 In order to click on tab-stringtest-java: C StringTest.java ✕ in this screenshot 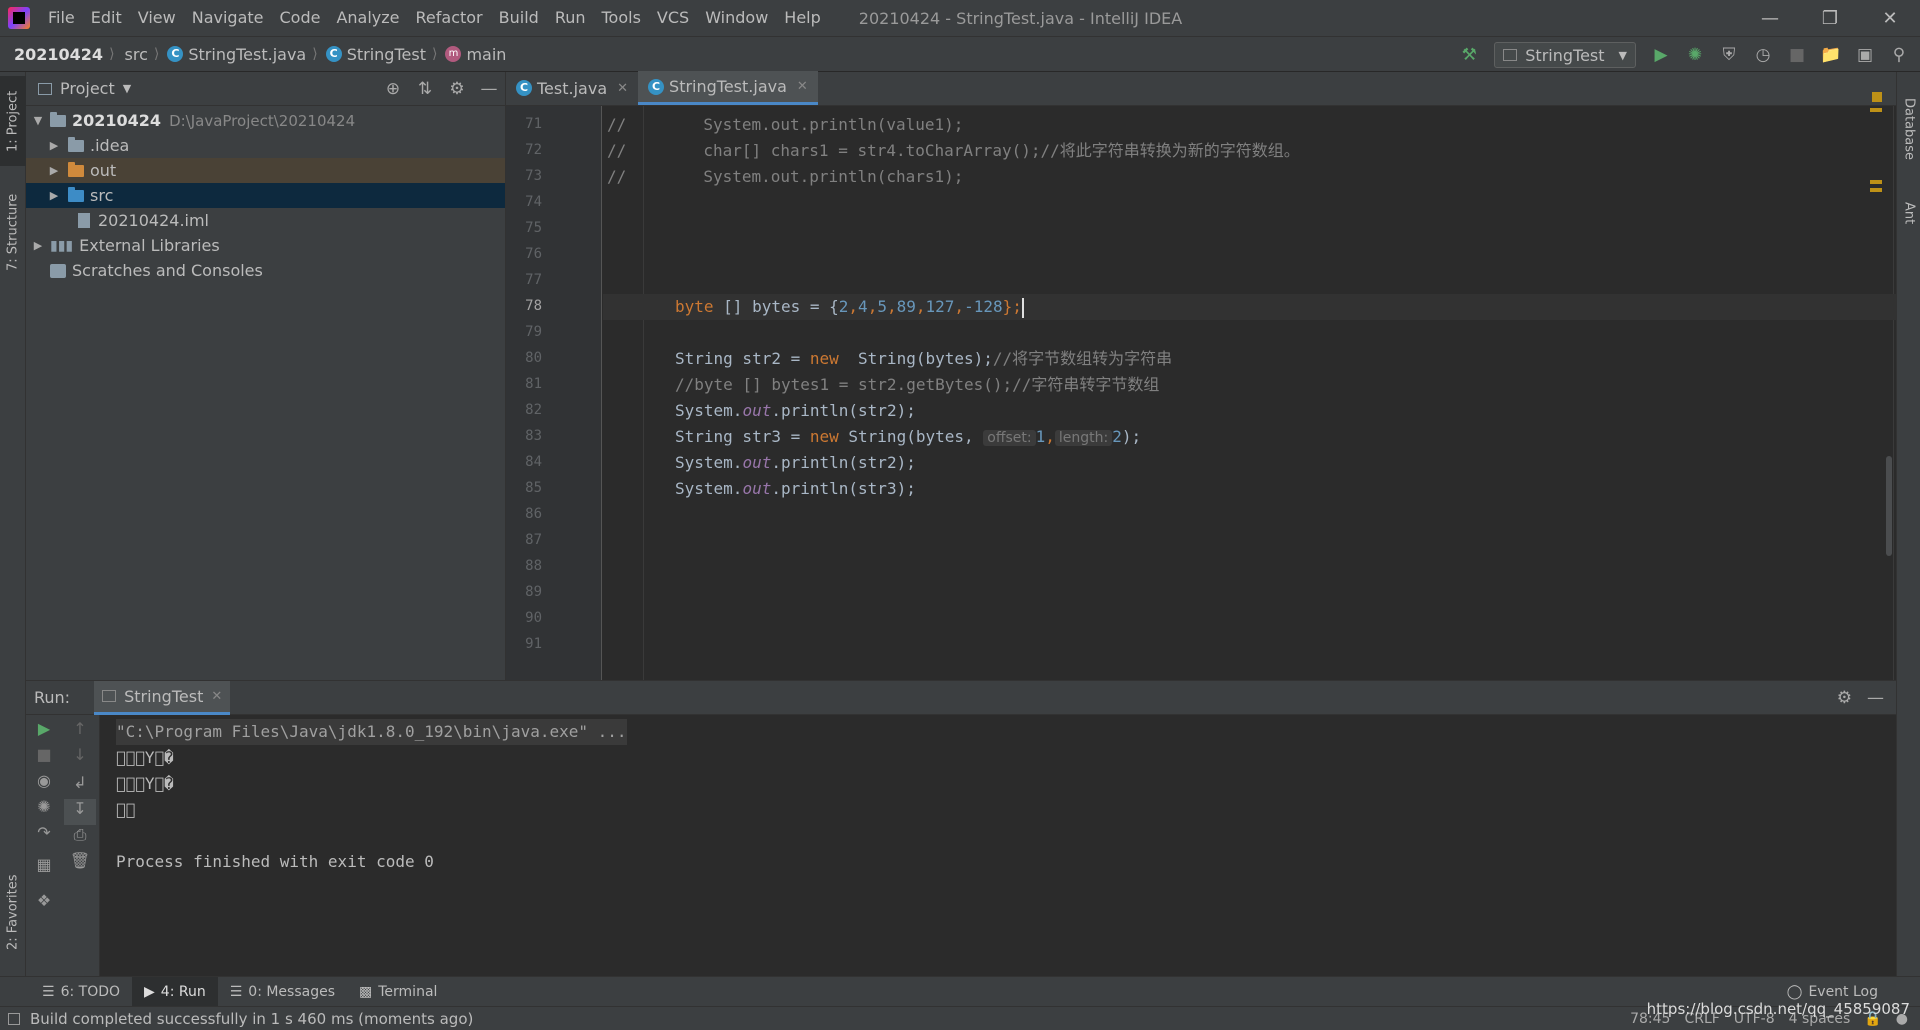, I will do `click(728, 88)`.